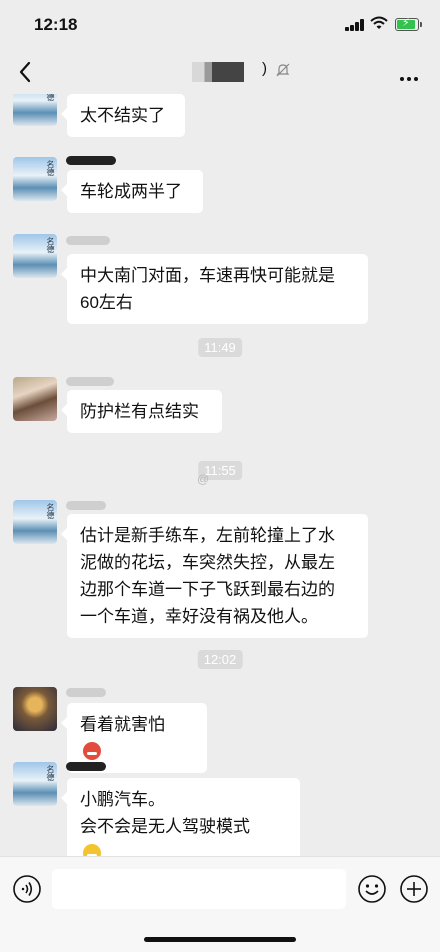 The image size is (440, 952). What do you see at coordinates (410, 77) in the screenshot?
I see `more-icon` at bounding box center [410, 77].